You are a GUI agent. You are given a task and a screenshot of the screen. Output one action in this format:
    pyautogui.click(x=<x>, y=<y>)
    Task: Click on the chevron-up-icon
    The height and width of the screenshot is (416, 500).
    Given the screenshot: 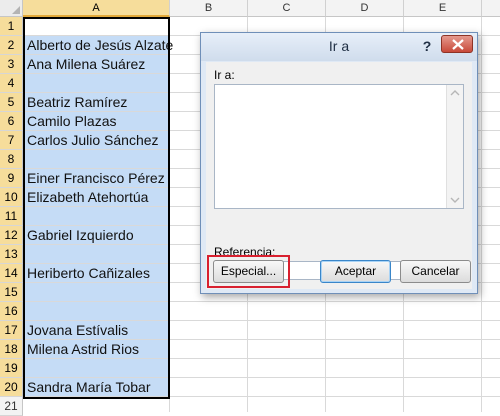 What is the action you would take?
    pyautogui.click(x=455, y=93)
    